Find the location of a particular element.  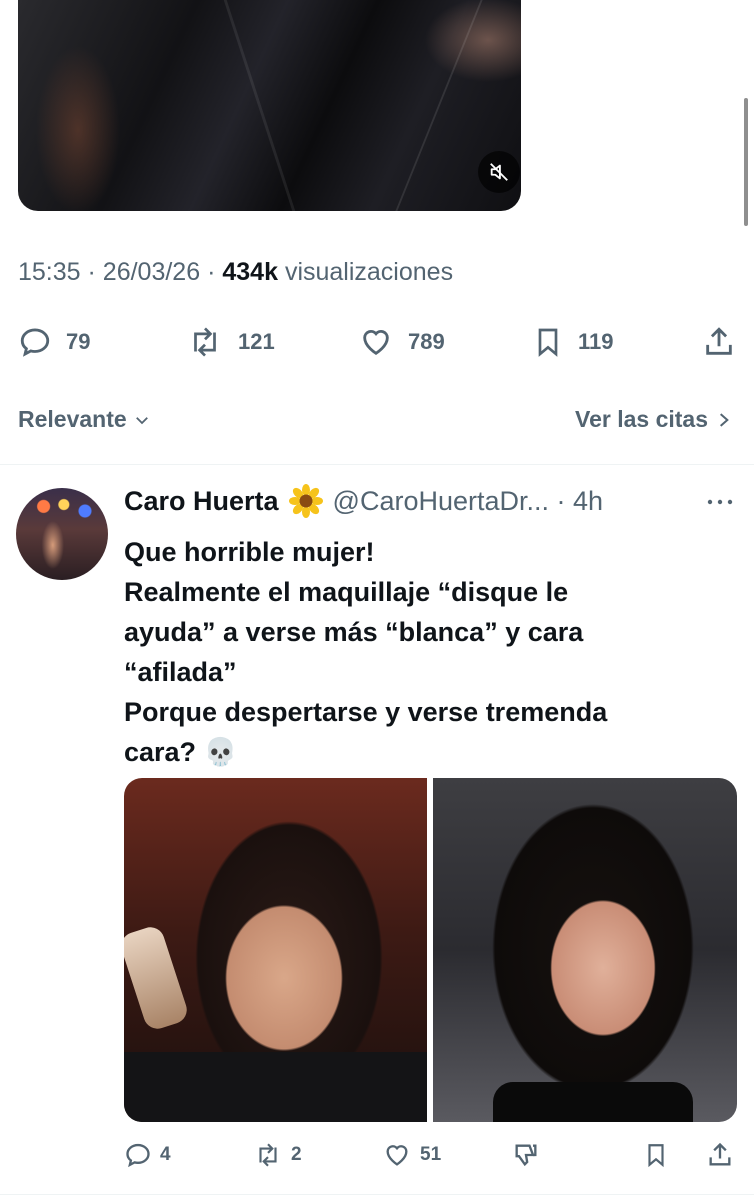

views-count: 434k is located at coordinates (250, 272).